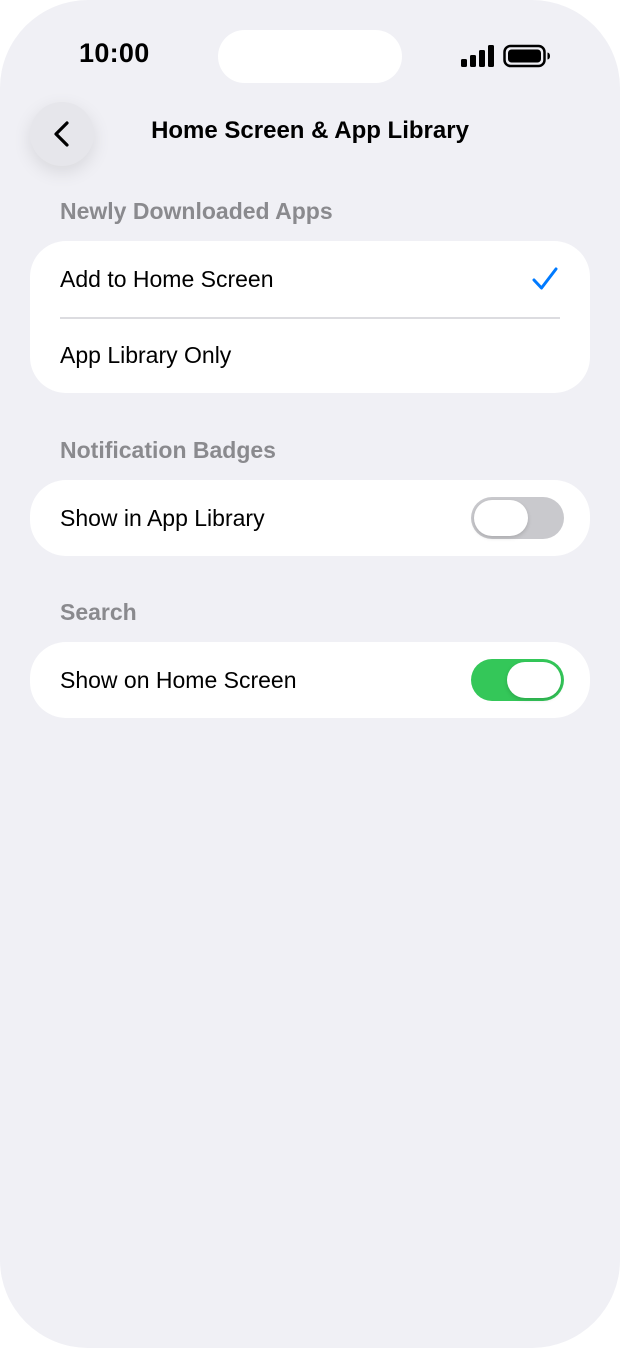 The width and height of the screenshot is (620, 1348). I want to click on option-label: Add to Home Screen, so click(167, 278).